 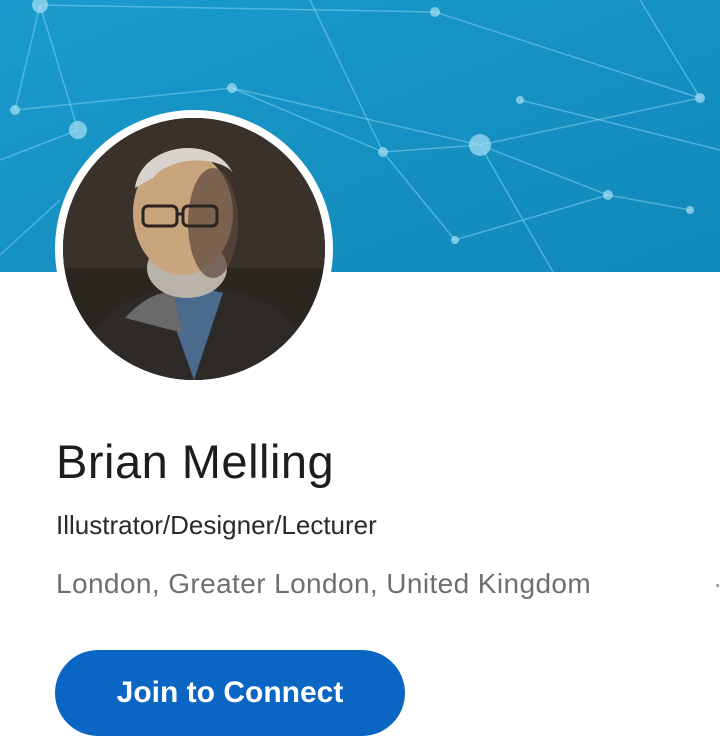 What do you see at coordinates (195, 461) in the screenshot?
I see `profile-name: Brian Melling` at bounding box center [195, 461].